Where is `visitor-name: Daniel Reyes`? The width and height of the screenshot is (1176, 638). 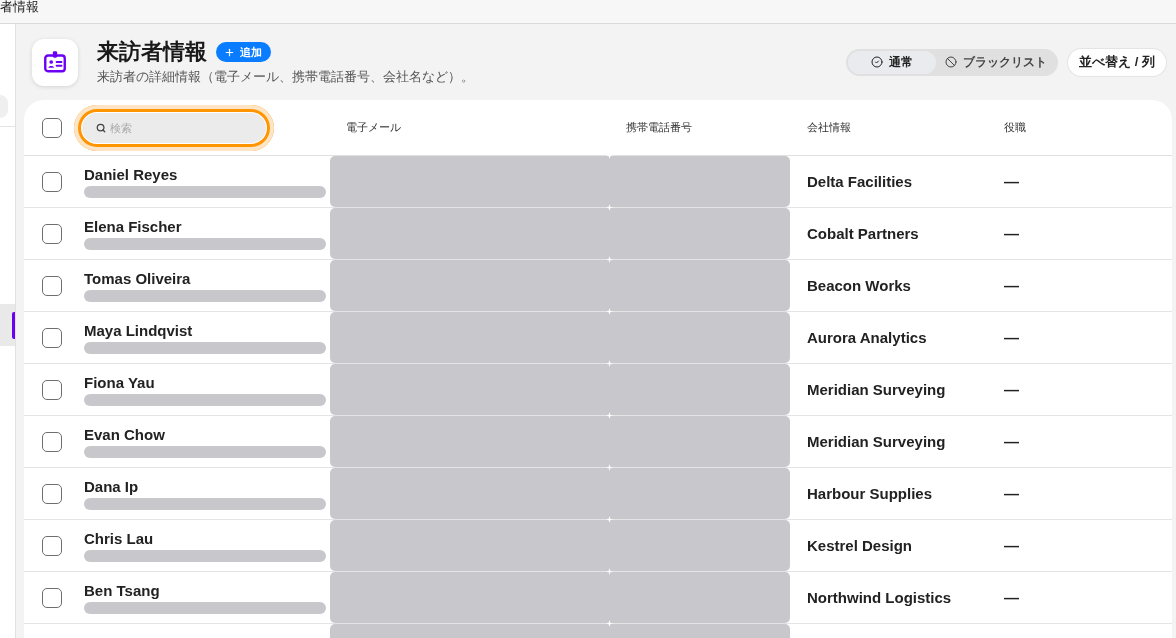
visitor-name: Daniel Reyes is located at coordinates (131, 174).